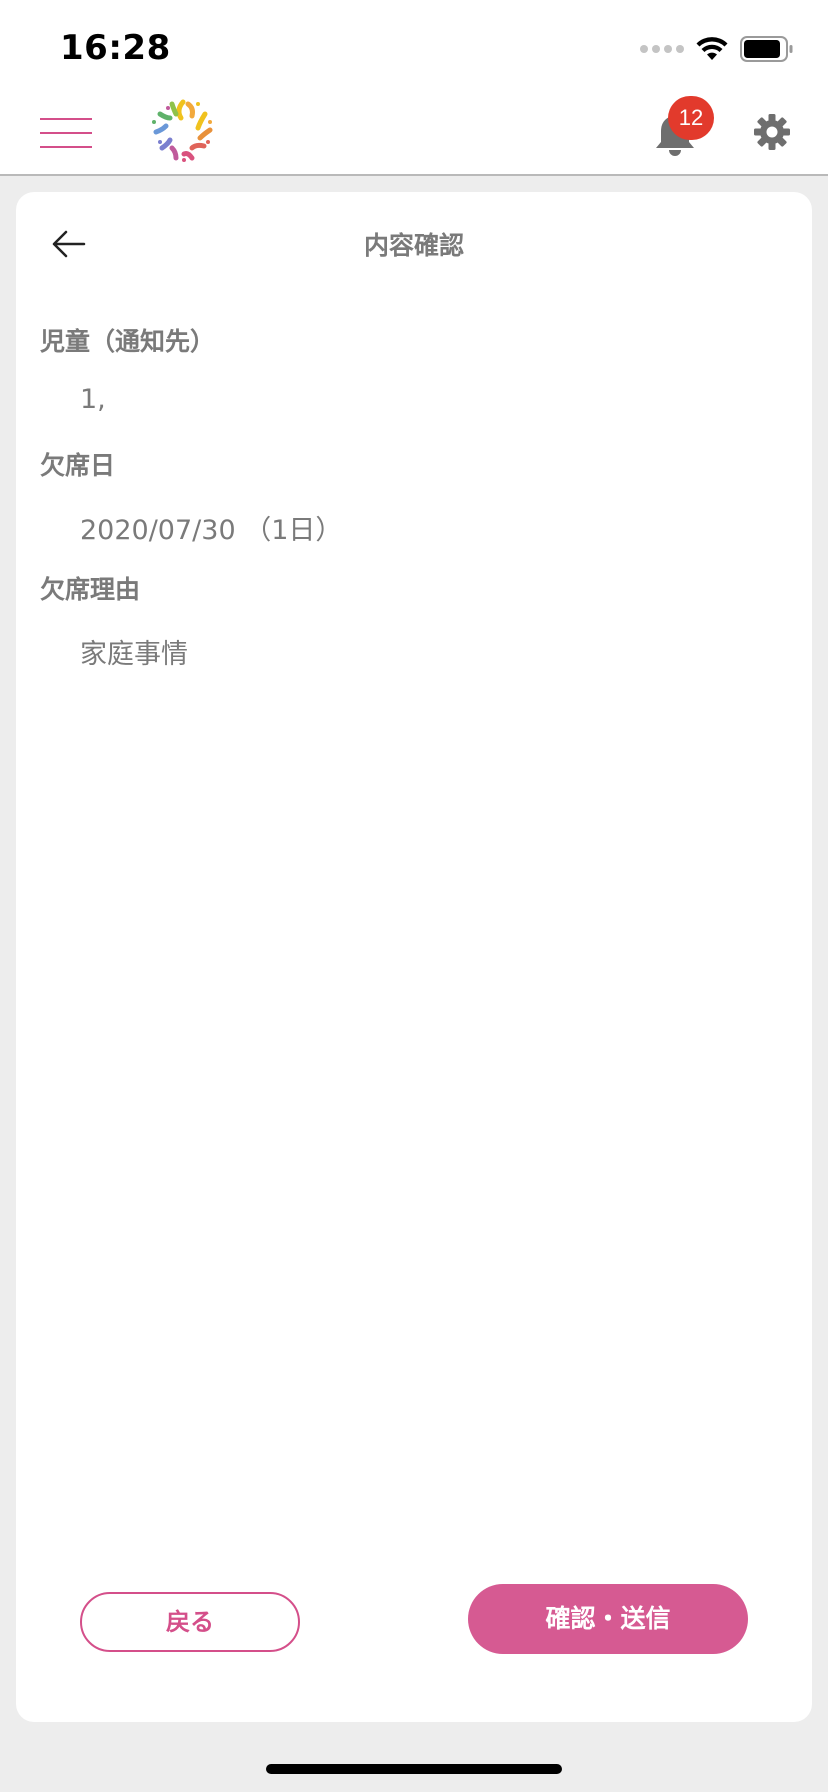  What do you see at coordinates (191, 496) in the screenshot?
I see `field-absence-date: 欠席日 2020/07/30 （1日）` at bounding box center [191, 496].